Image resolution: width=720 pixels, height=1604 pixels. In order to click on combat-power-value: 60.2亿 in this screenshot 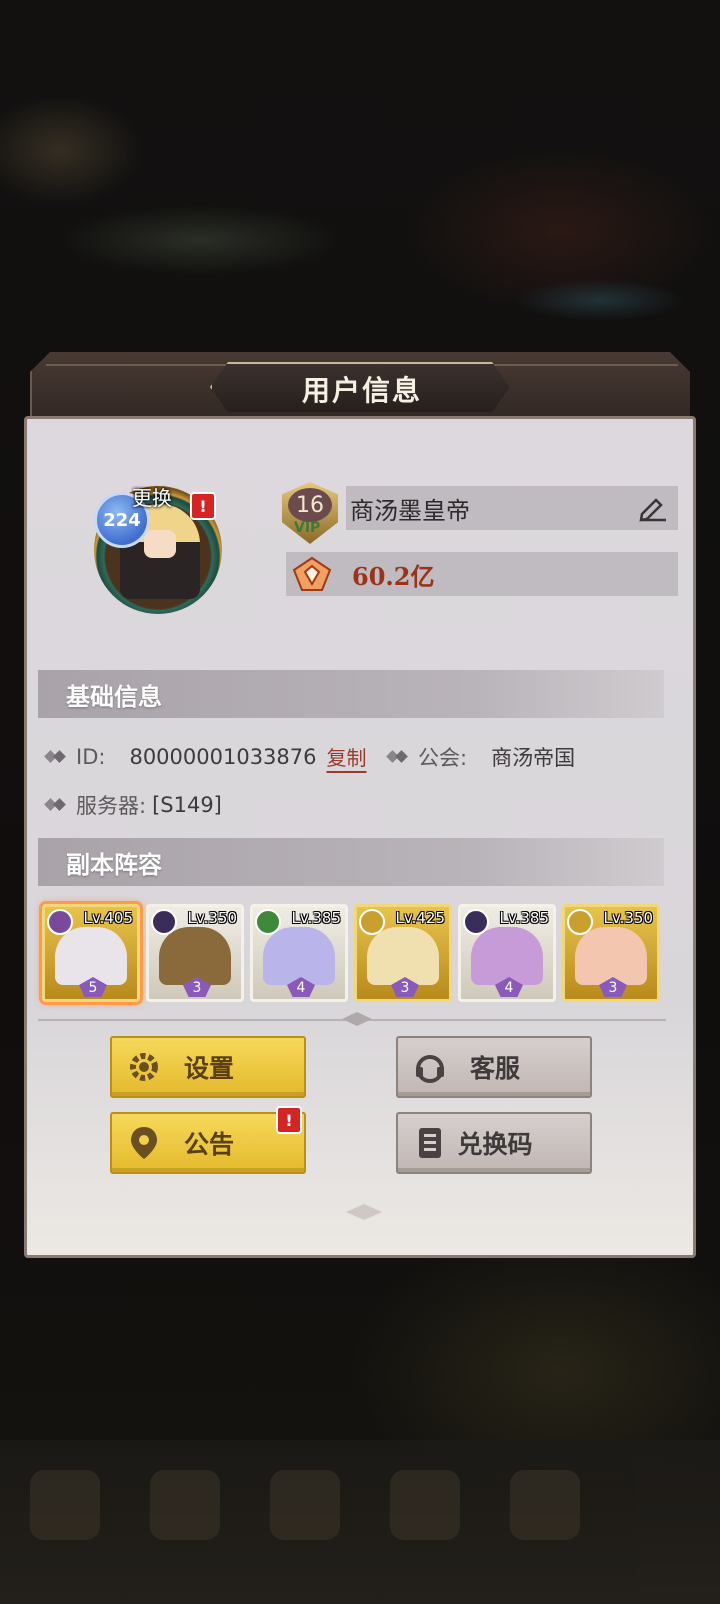, I will do `click(393, 576)`.